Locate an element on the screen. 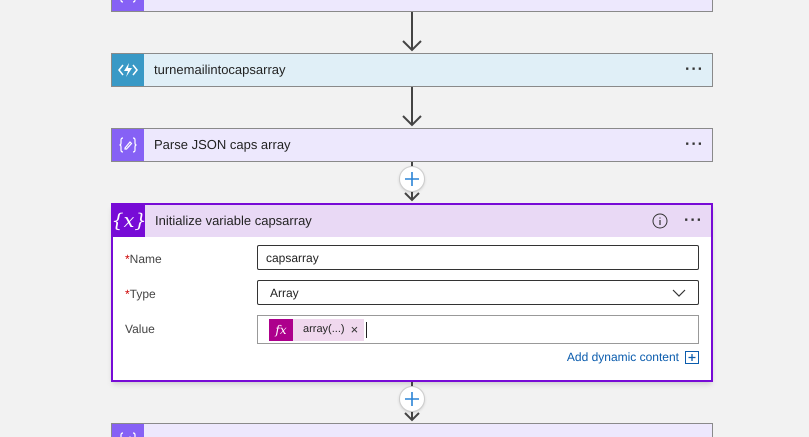 The width and height of the screenshot is (809, 437). braces-pencil-icon is located at coordinates (128, 145).